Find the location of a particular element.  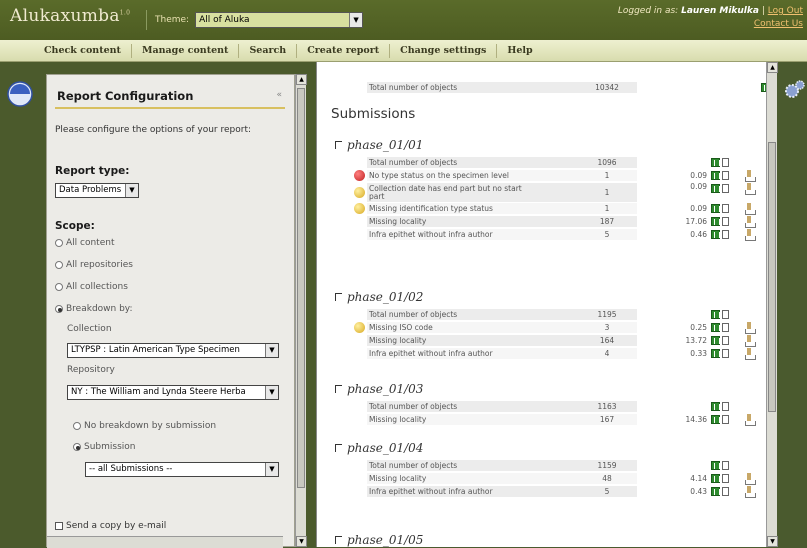

phase-heading: phase_01/02 is located at coordinates (379, 297).